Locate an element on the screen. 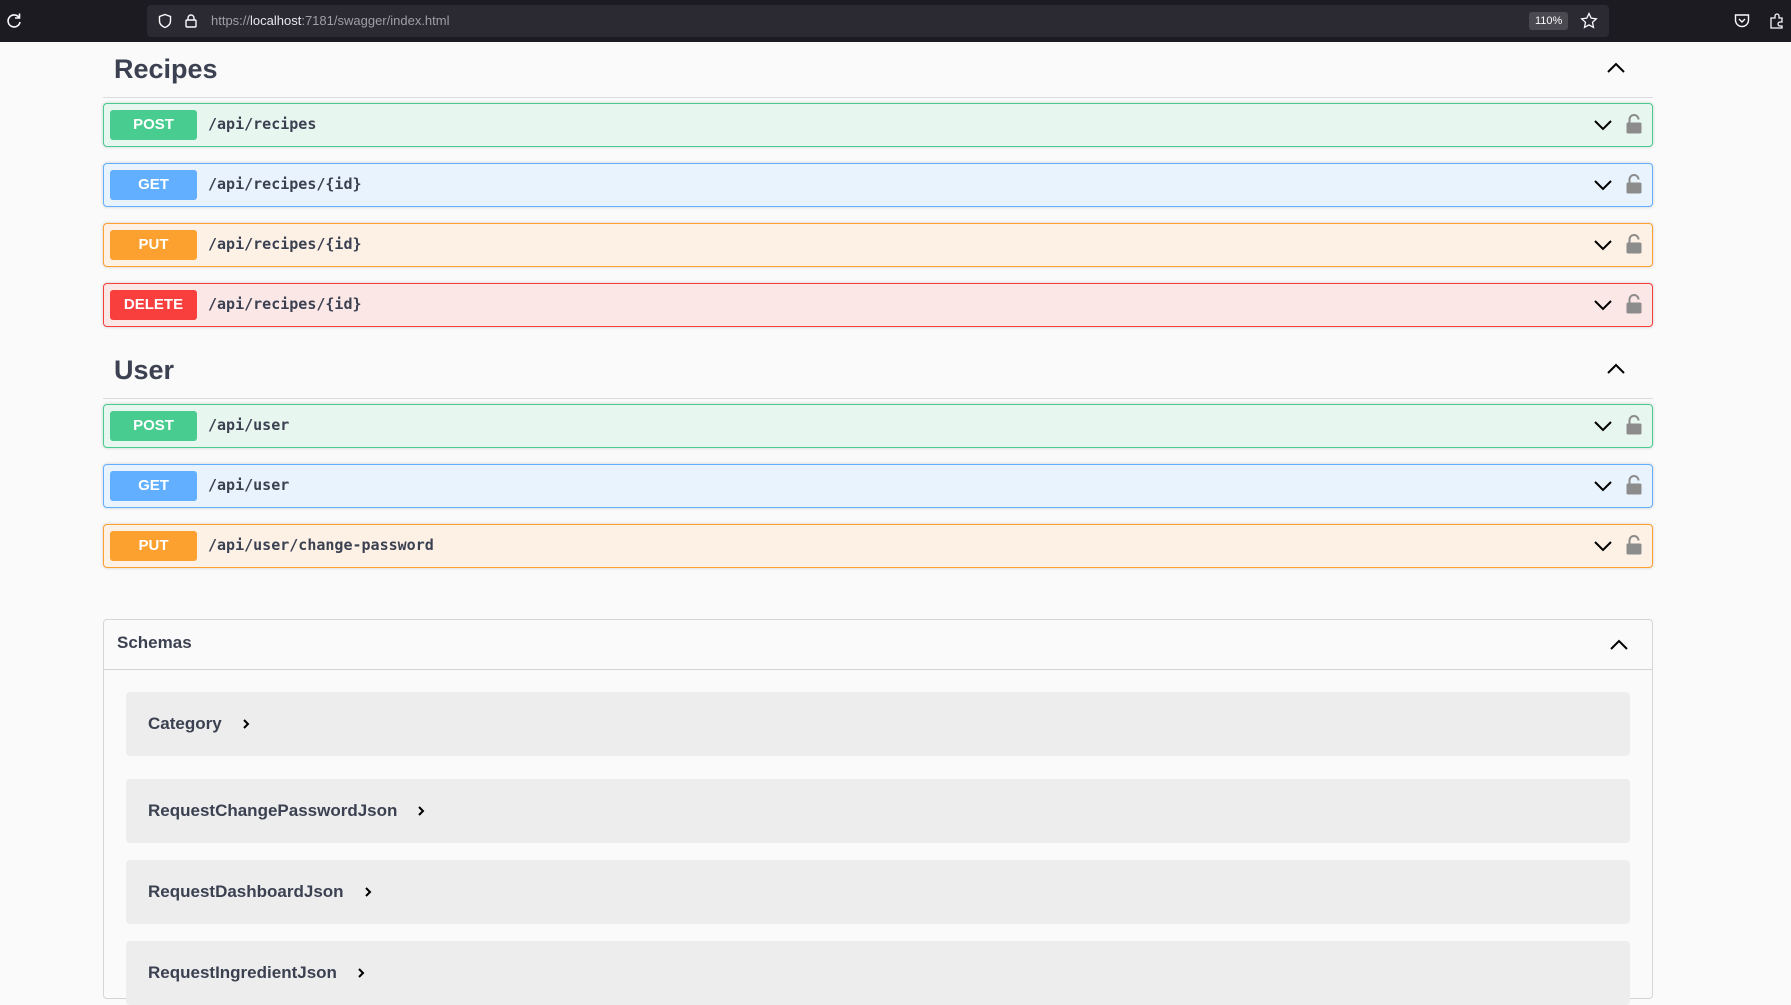  operation-put-recipe-by-id: PUT /api/recipes/{id} is located at coordinates (878, 245).